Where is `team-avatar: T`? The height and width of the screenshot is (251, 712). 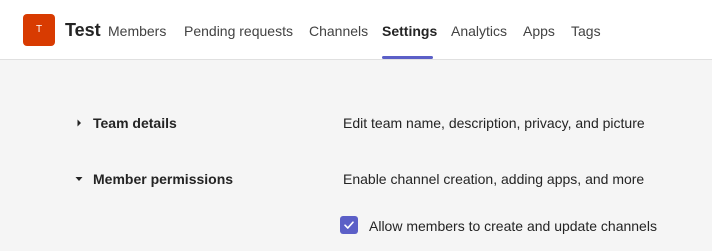
team-avatar: T is located at coordinates (39, 30).